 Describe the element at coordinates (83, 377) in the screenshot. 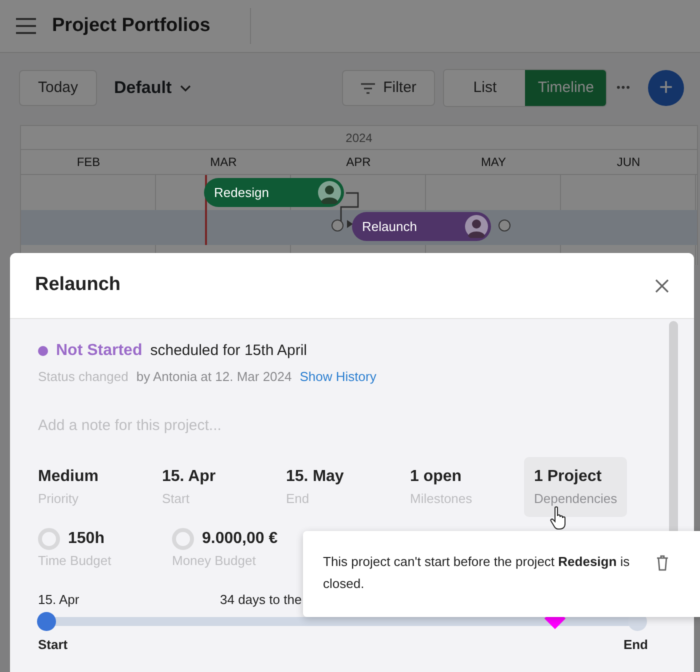

I see `status-changed-label: Status changed` at that location.